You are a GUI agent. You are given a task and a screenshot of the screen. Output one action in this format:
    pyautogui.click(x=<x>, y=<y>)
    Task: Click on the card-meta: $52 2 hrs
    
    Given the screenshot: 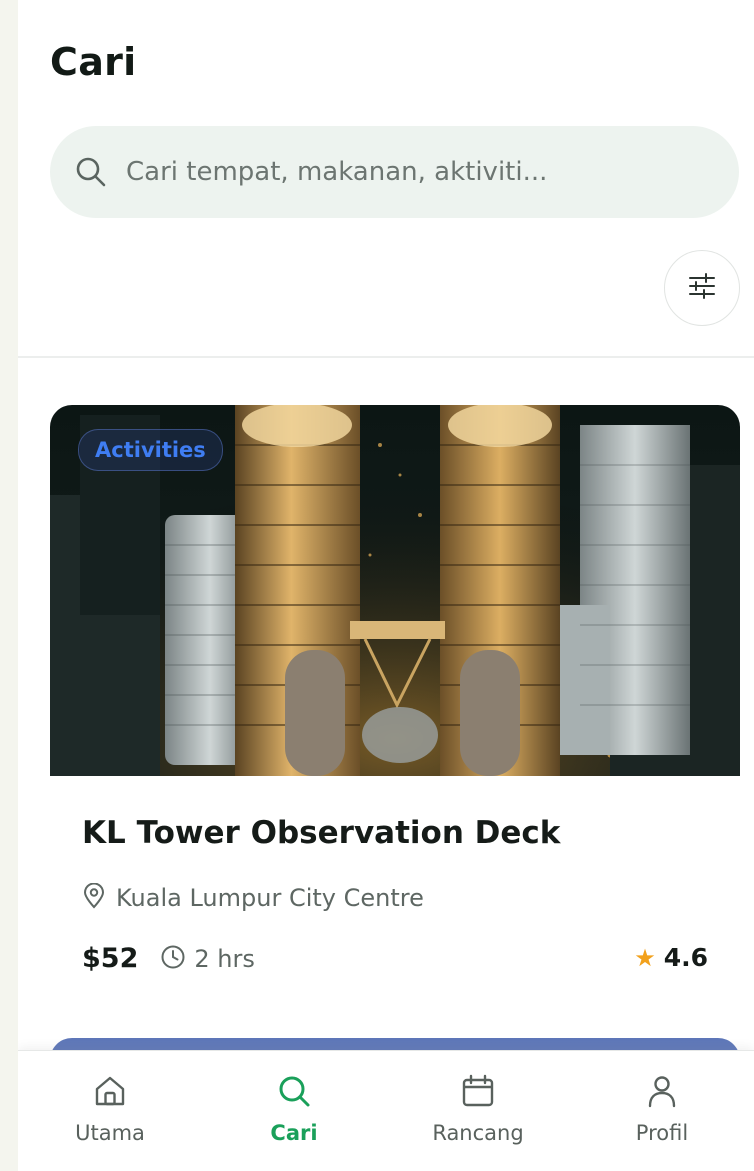 What is the action you would take?
    pyautogui.click(x=168, y=958)
    